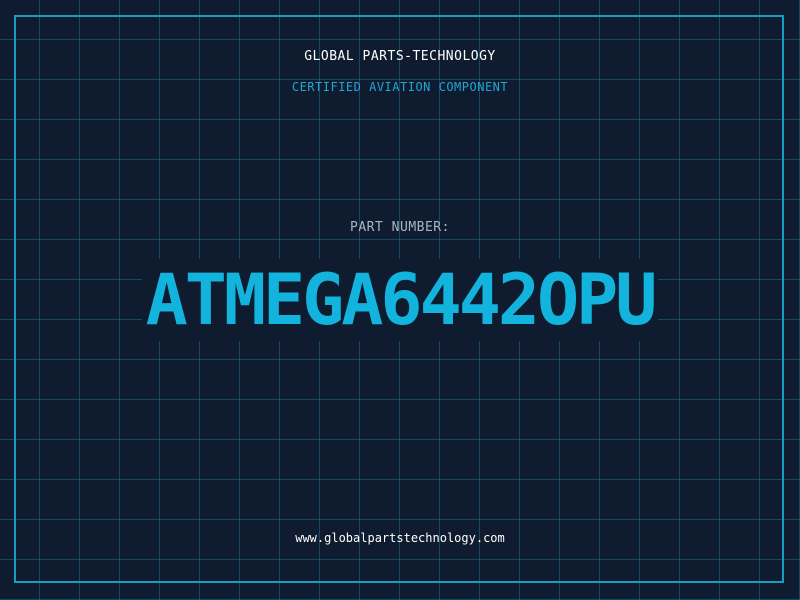 Image resolution: width=800 pixels, height=600 pixels. Describe the element at coordinates (400, 87) in the screenshot. I see `certification-subtitle: CERTIFIED AVIATION COMPONENT` at that location.